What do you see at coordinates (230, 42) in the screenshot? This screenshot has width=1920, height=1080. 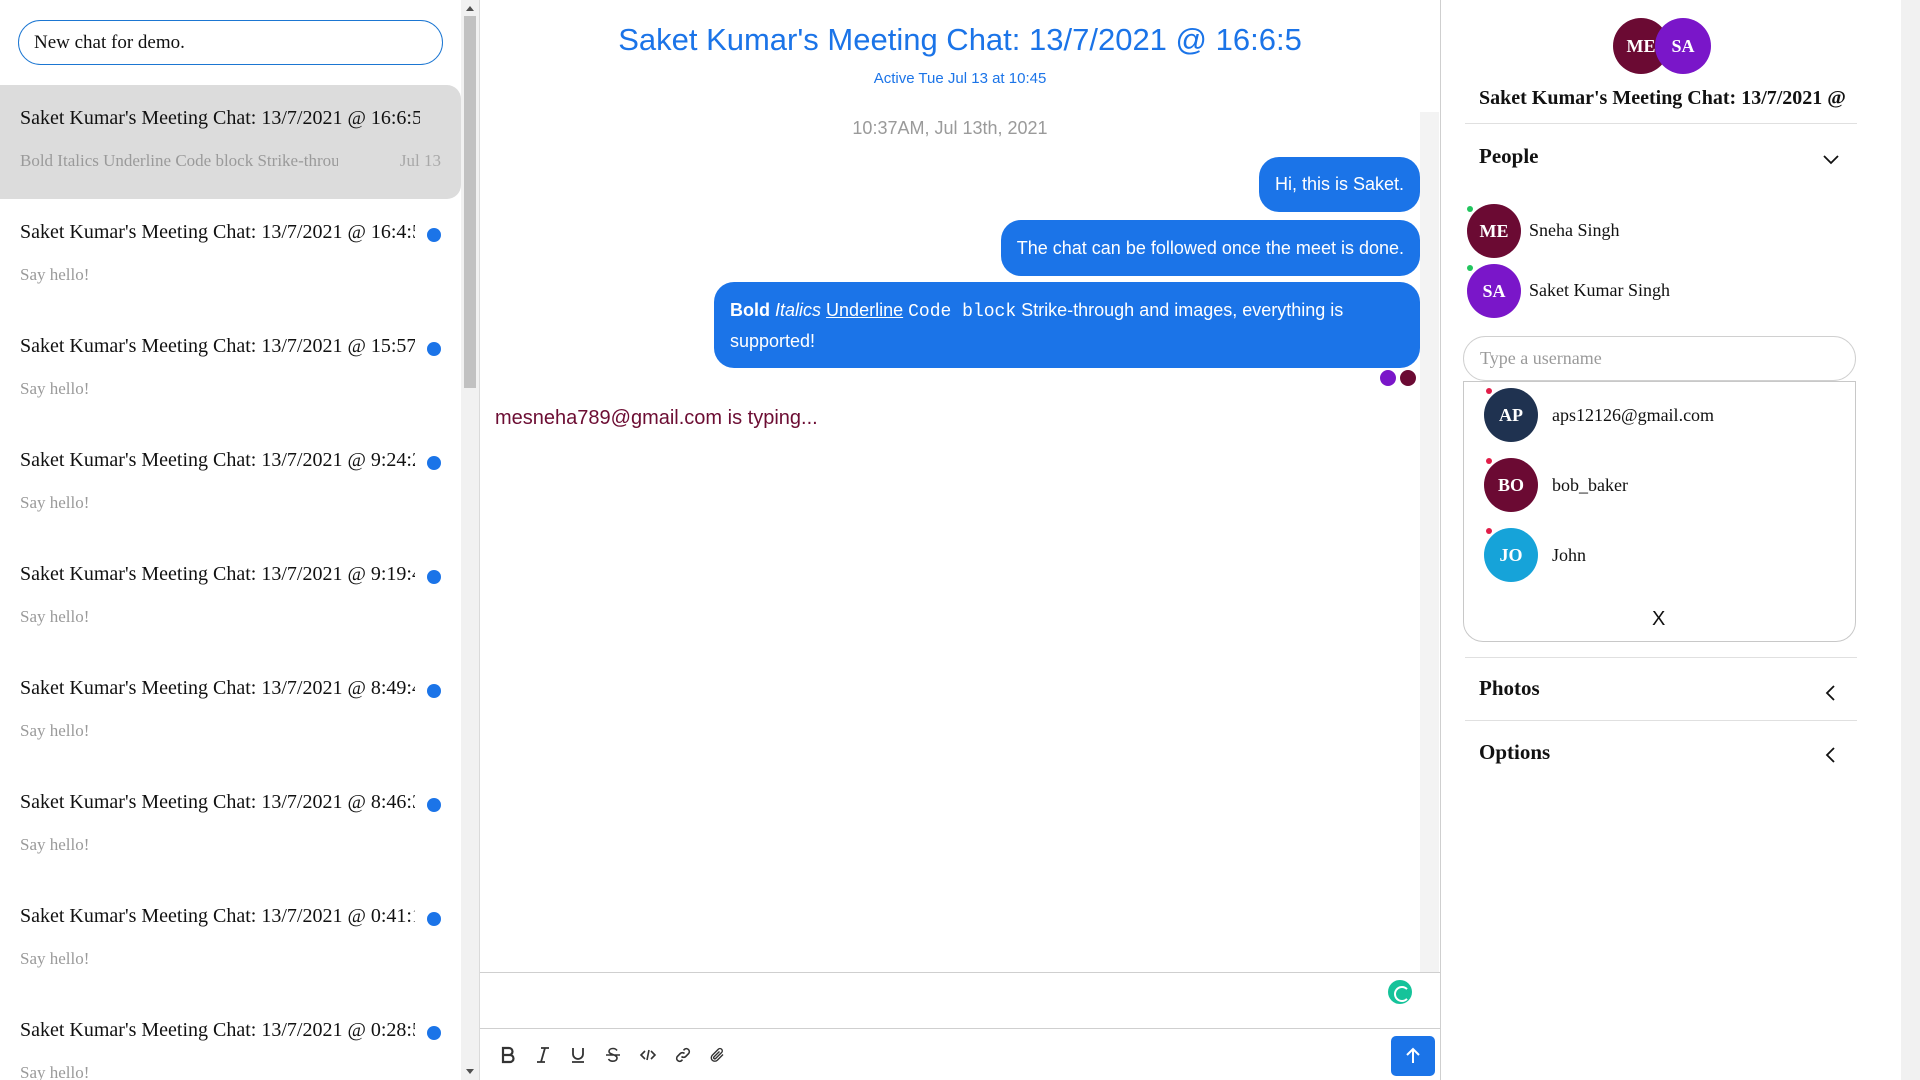 I see `new-chat-input` at bounding box center [230, 42].